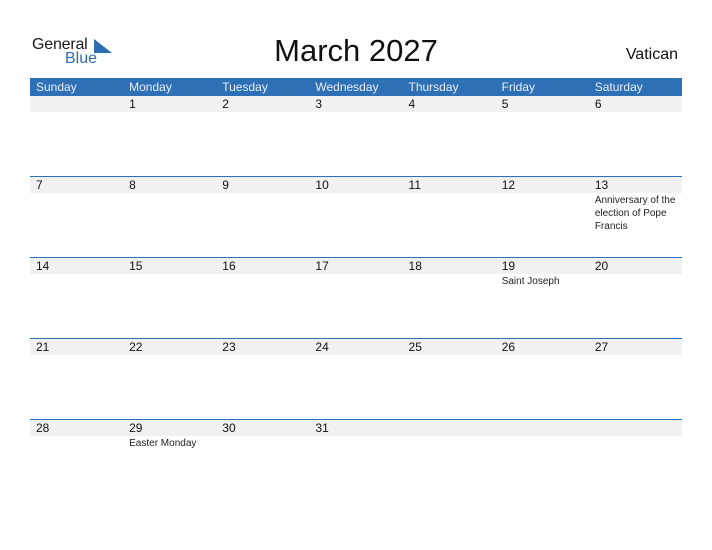 Image resolution: width=712 pixels, height=550 pixels. I want to click on day-cell: 26, so click(542, 379).